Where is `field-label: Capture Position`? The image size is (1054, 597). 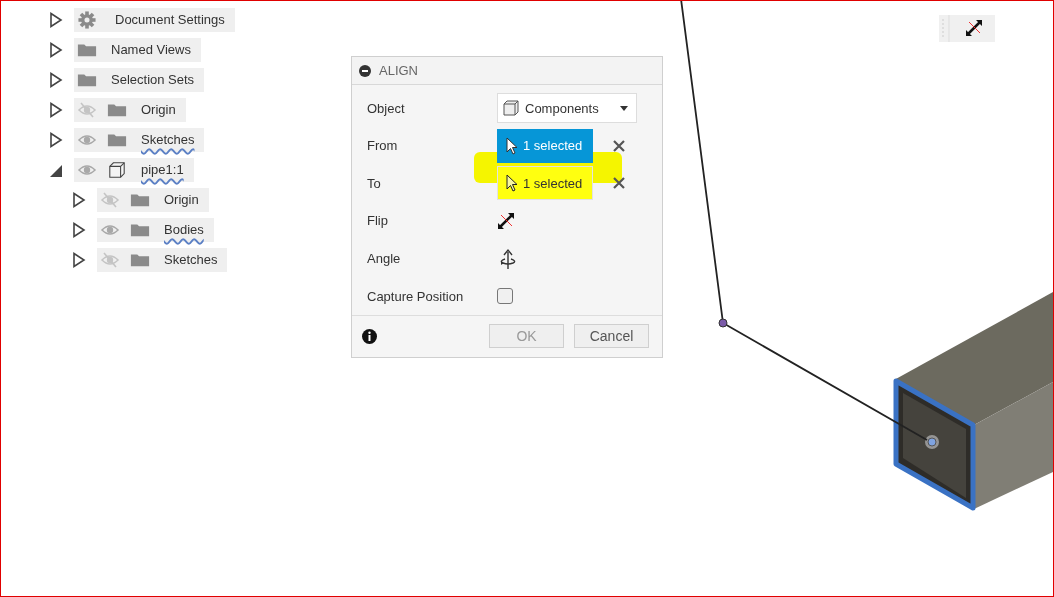 field-label: Capture Position is located at coordinates (416, 296).